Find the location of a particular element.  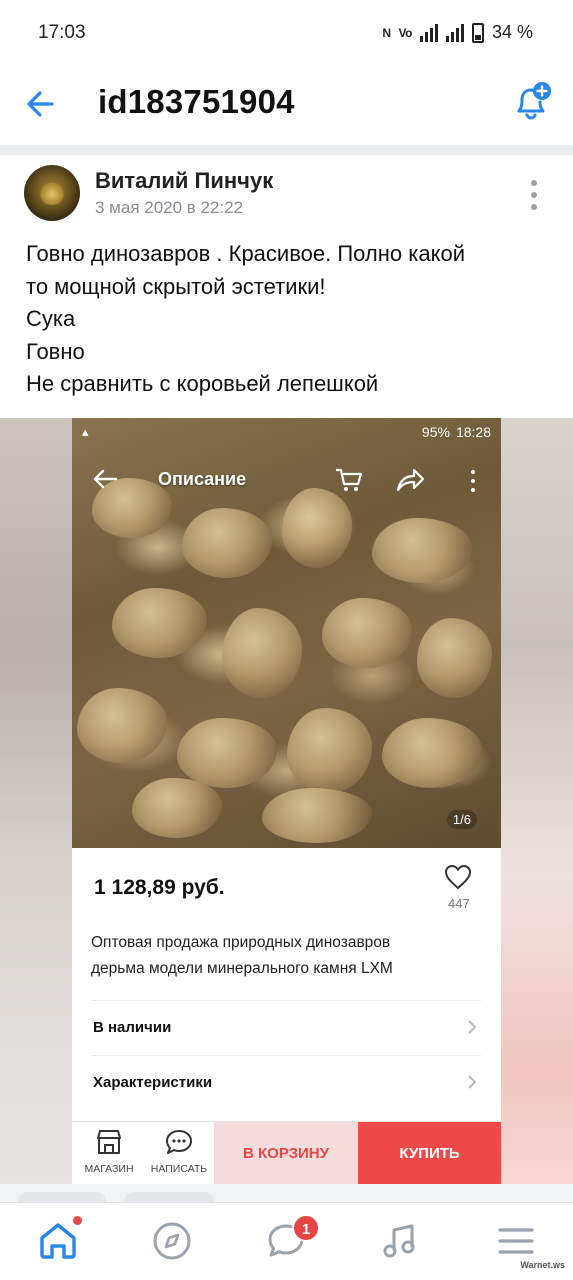

feed-bottom-strip is located at coordinates (286, 1198).